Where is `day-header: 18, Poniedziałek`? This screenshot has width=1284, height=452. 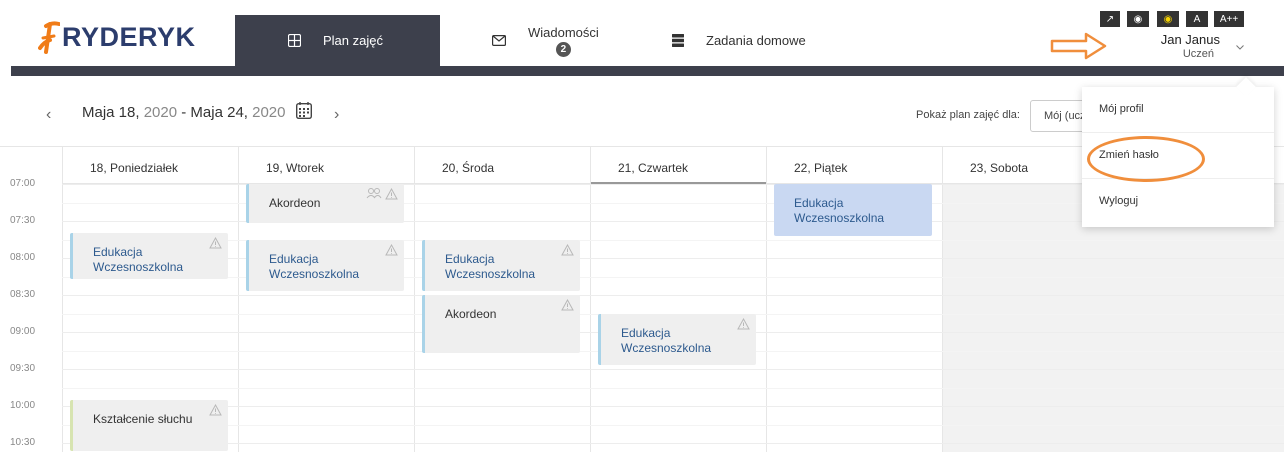
day-header: 18, Poniedziałek is located at coordinates (150, 165).